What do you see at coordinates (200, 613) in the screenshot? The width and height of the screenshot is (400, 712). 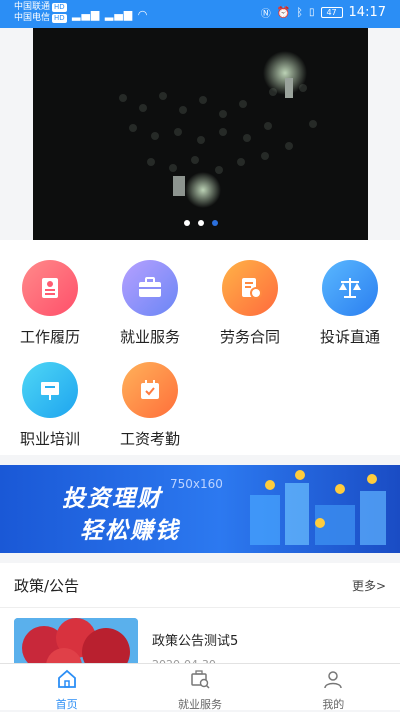 I see `policy-section: 政策/公告 更多> 政策公告测试5 2020-04-30` at bounding box center [200, 613].